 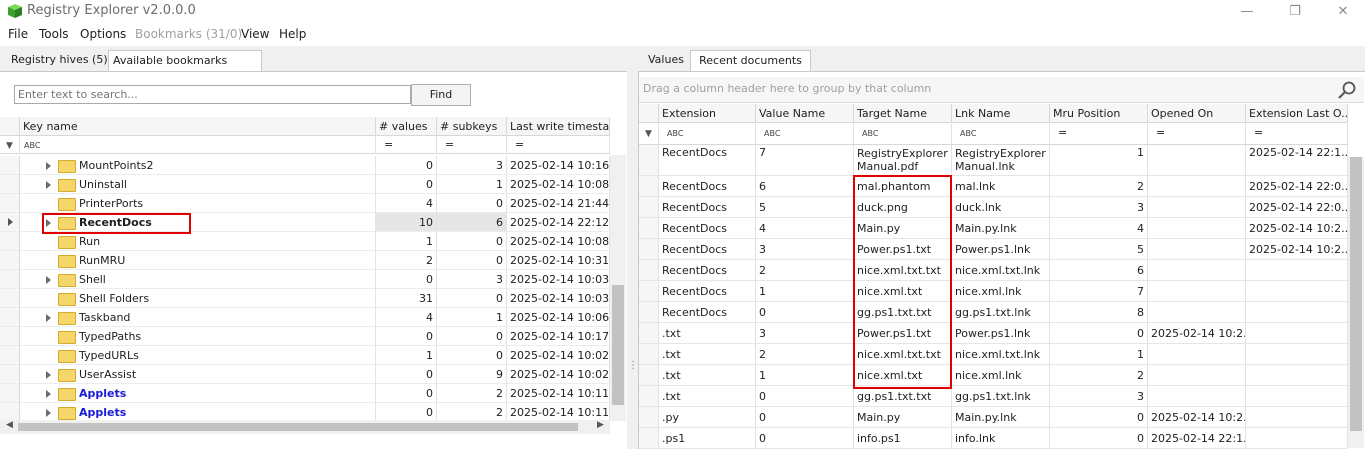 What do you see at coordinates (750, 60) in the screenshot?
I see `tab-recent-documents: Recent documents` at bounding box center [750, 60].